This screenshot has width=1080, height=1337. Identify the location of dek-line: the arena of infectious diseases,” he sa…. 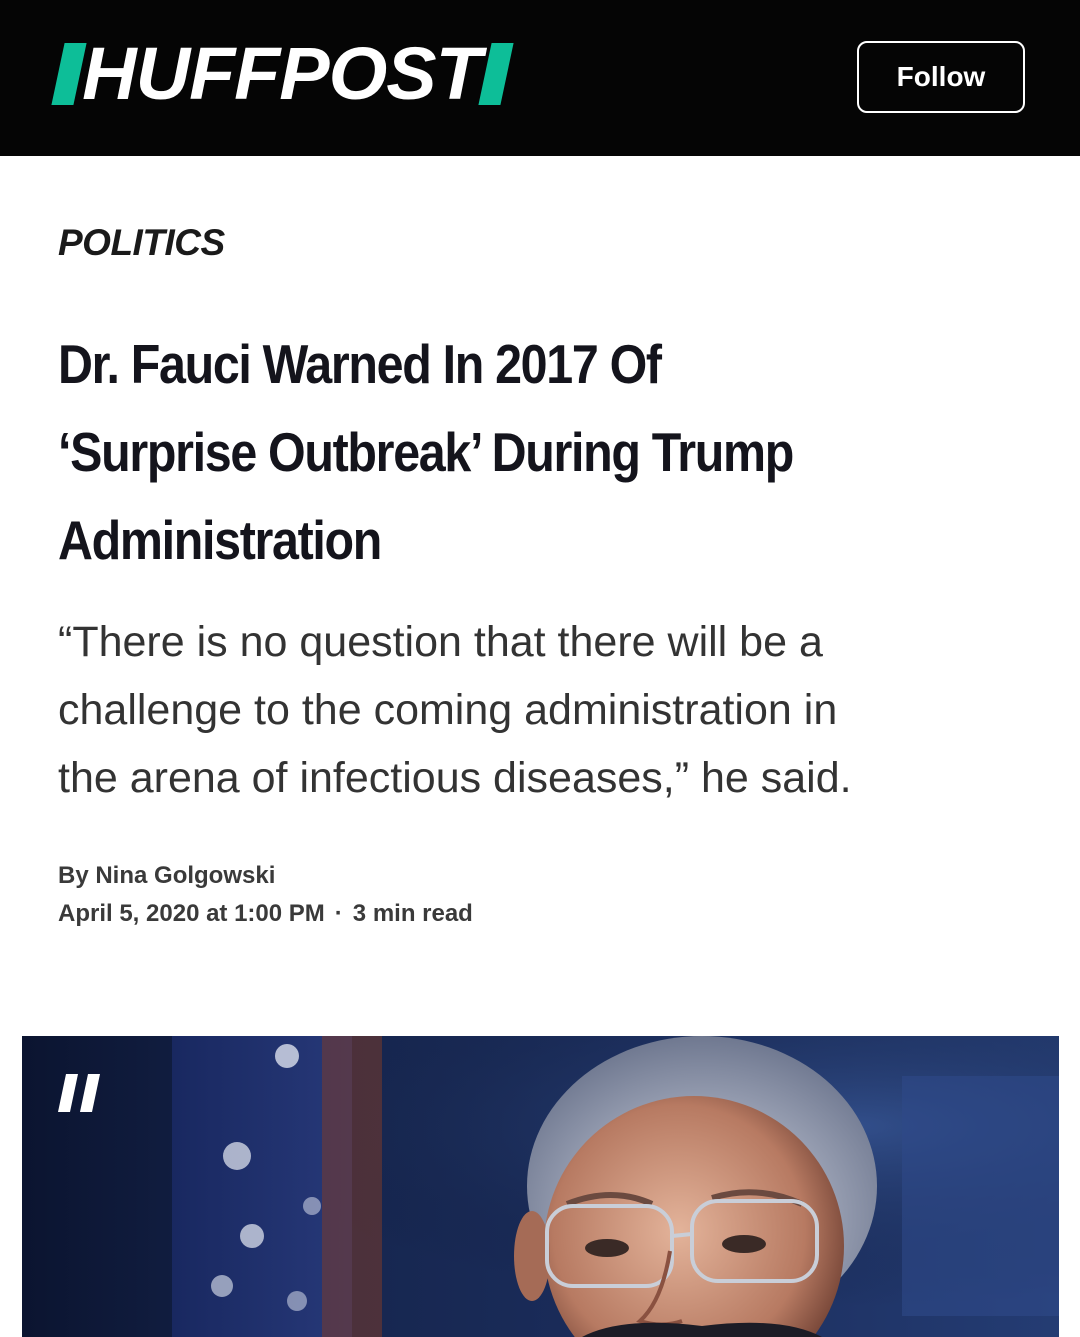
(455, 778).